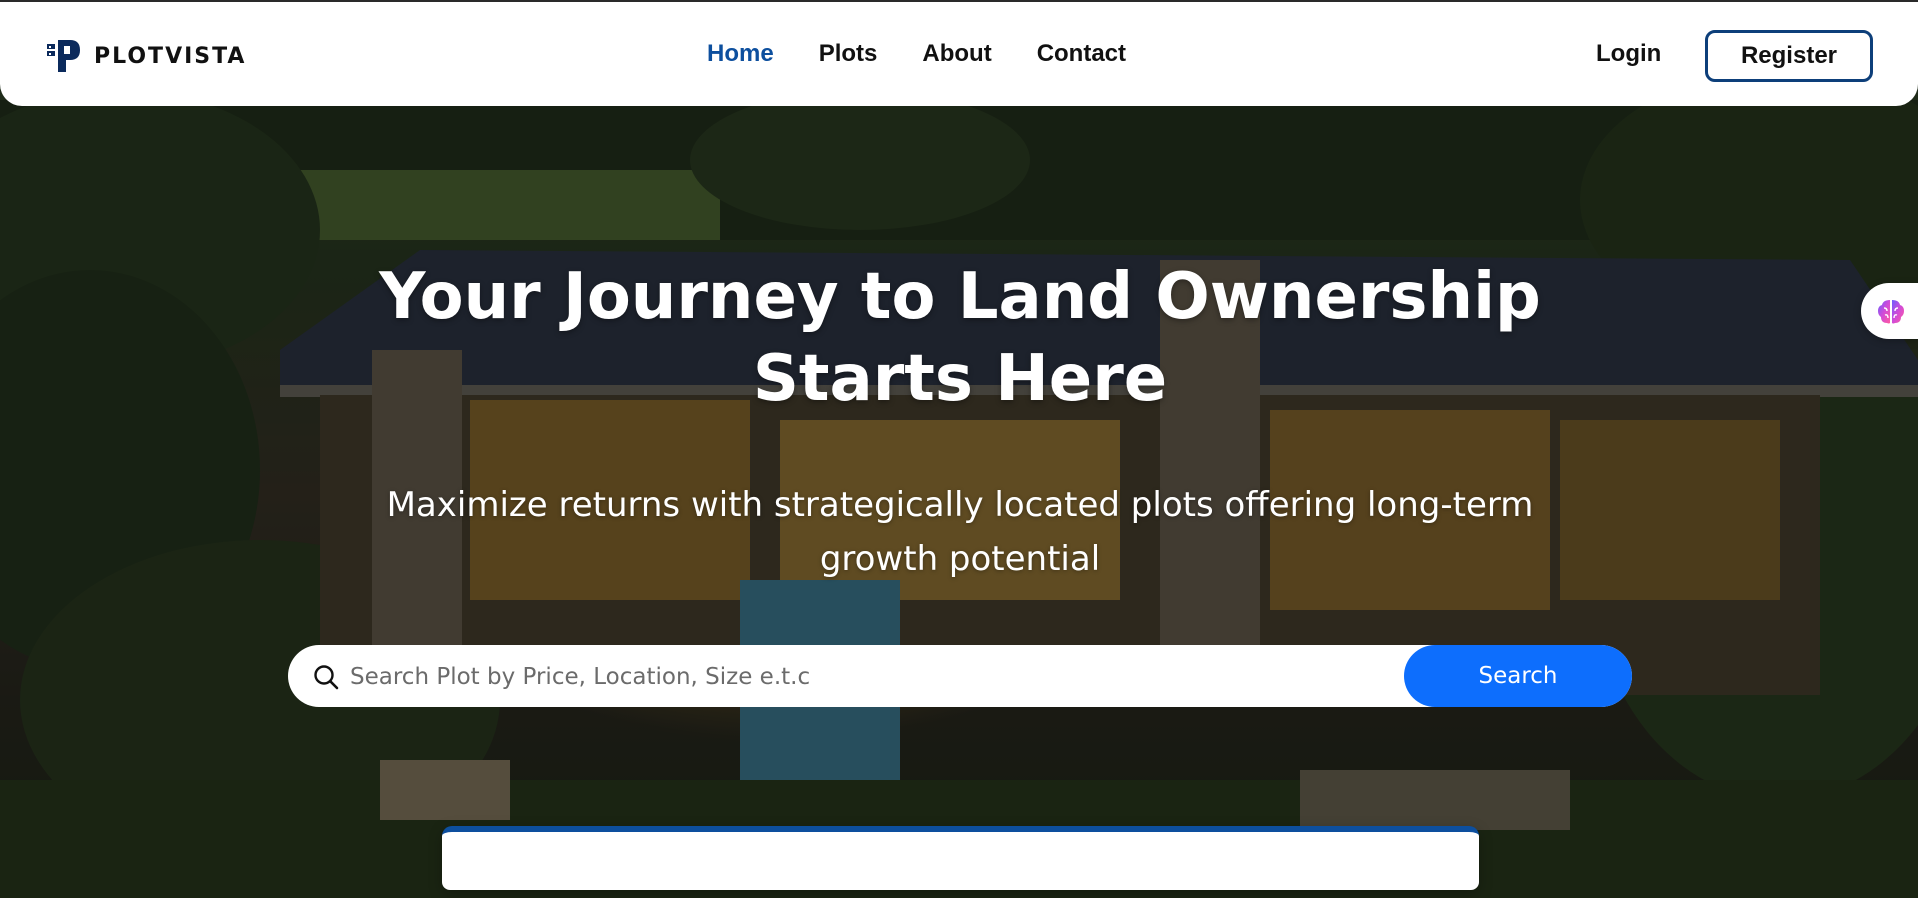 This screenshot has width=1918, height=898. I want to click on brain-icon, so click(1891, 312).